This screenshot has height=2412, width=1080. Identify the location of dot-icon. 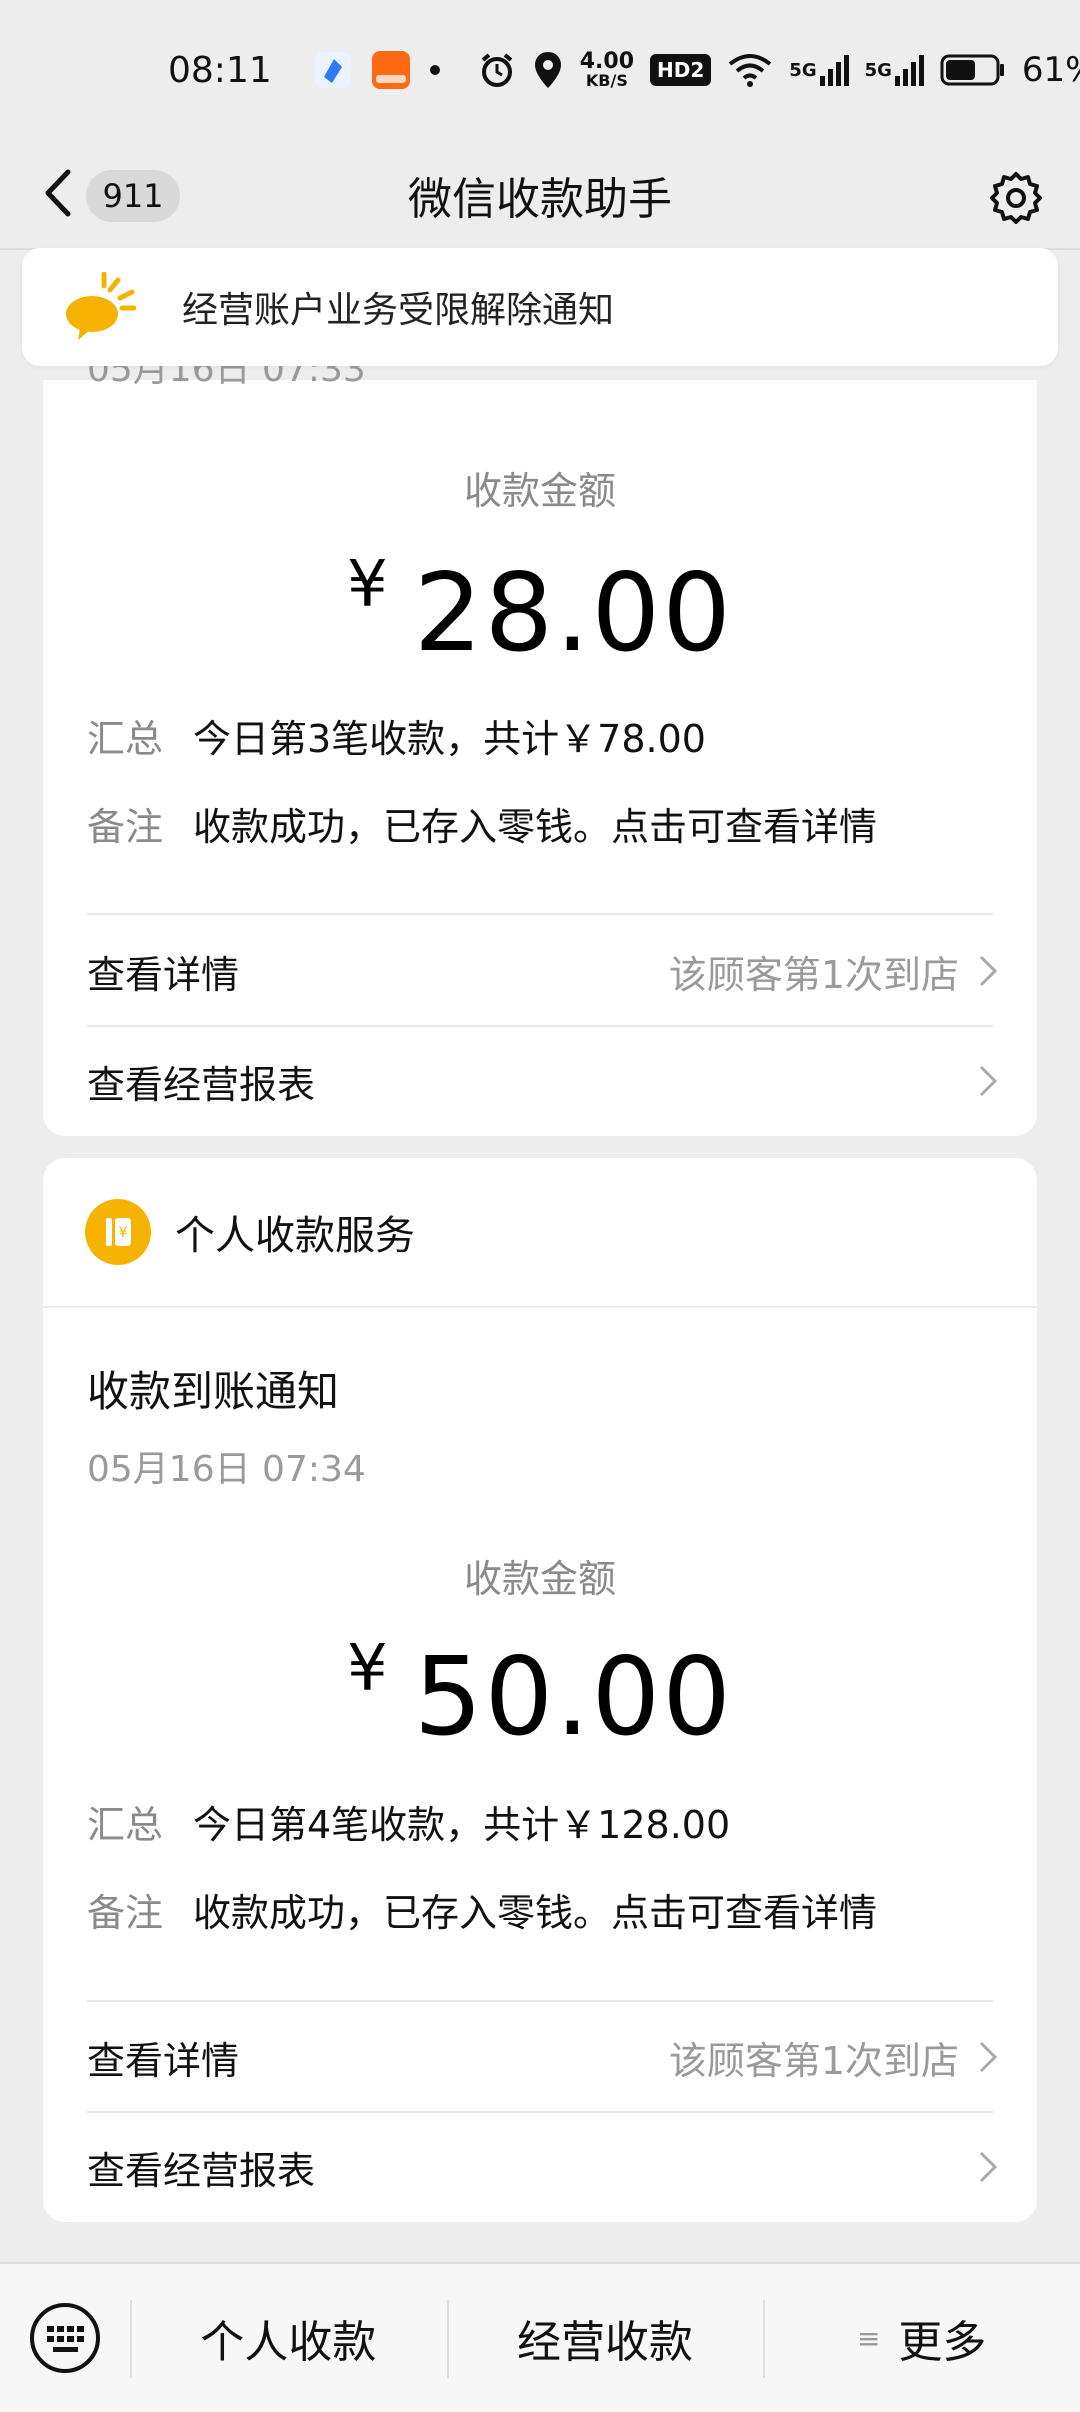
(435, 70).